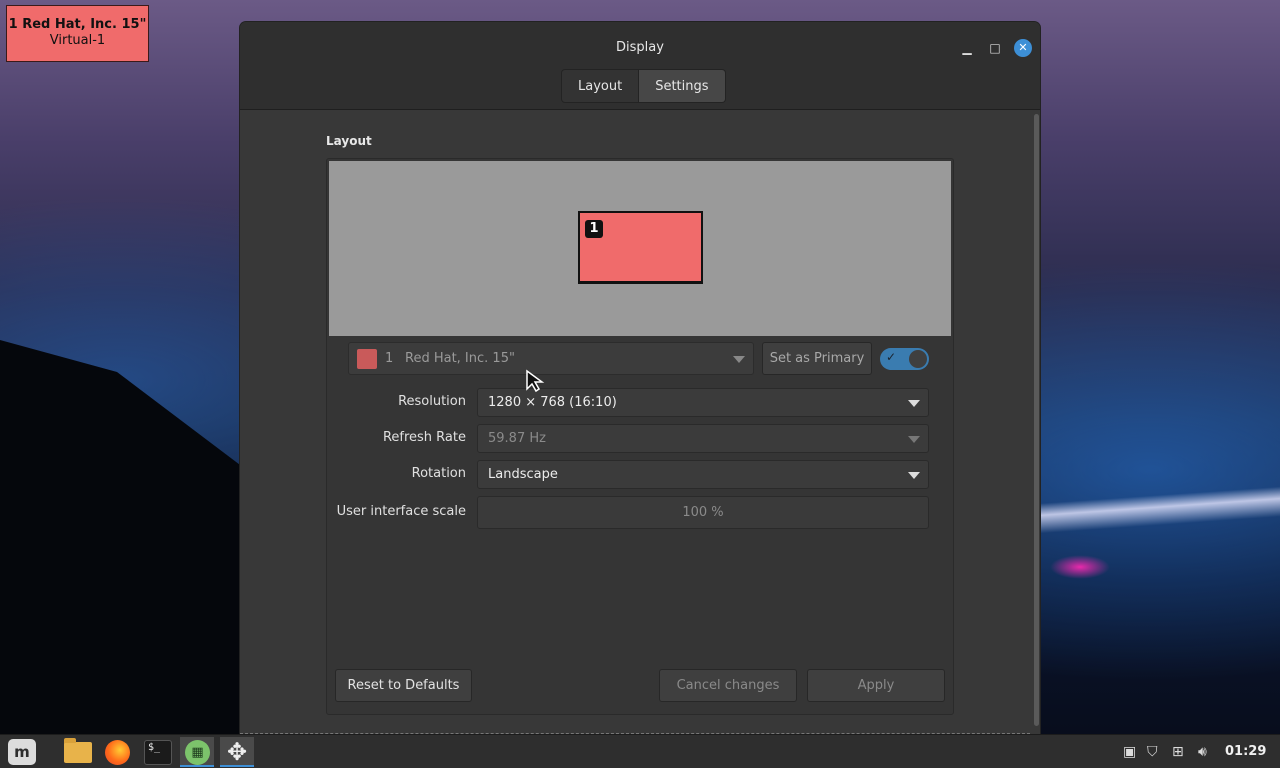 The height and width of the screenshot is (768, 1280). I want to click on resolution-label: Resolution, so click(432, 401).